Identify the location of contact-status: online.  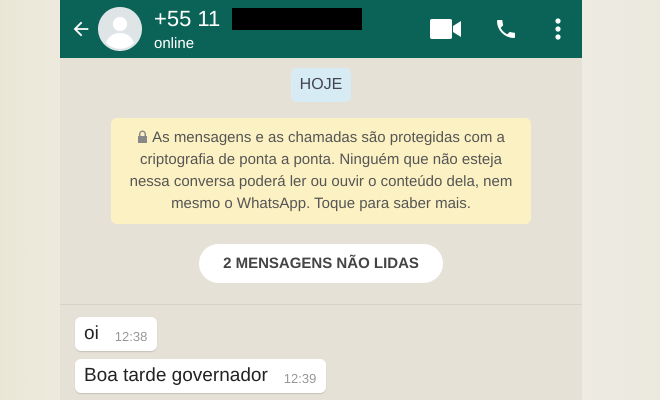
(175, 43).